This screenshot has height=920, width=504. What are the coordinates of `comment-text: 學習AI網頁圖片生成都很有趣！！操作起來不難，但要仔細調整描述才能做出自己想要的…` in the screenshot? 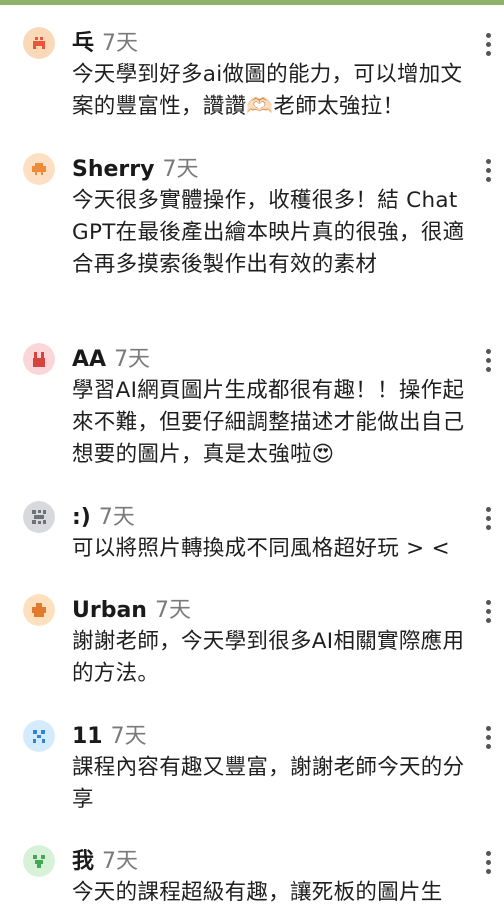 It's located at (268, 422).